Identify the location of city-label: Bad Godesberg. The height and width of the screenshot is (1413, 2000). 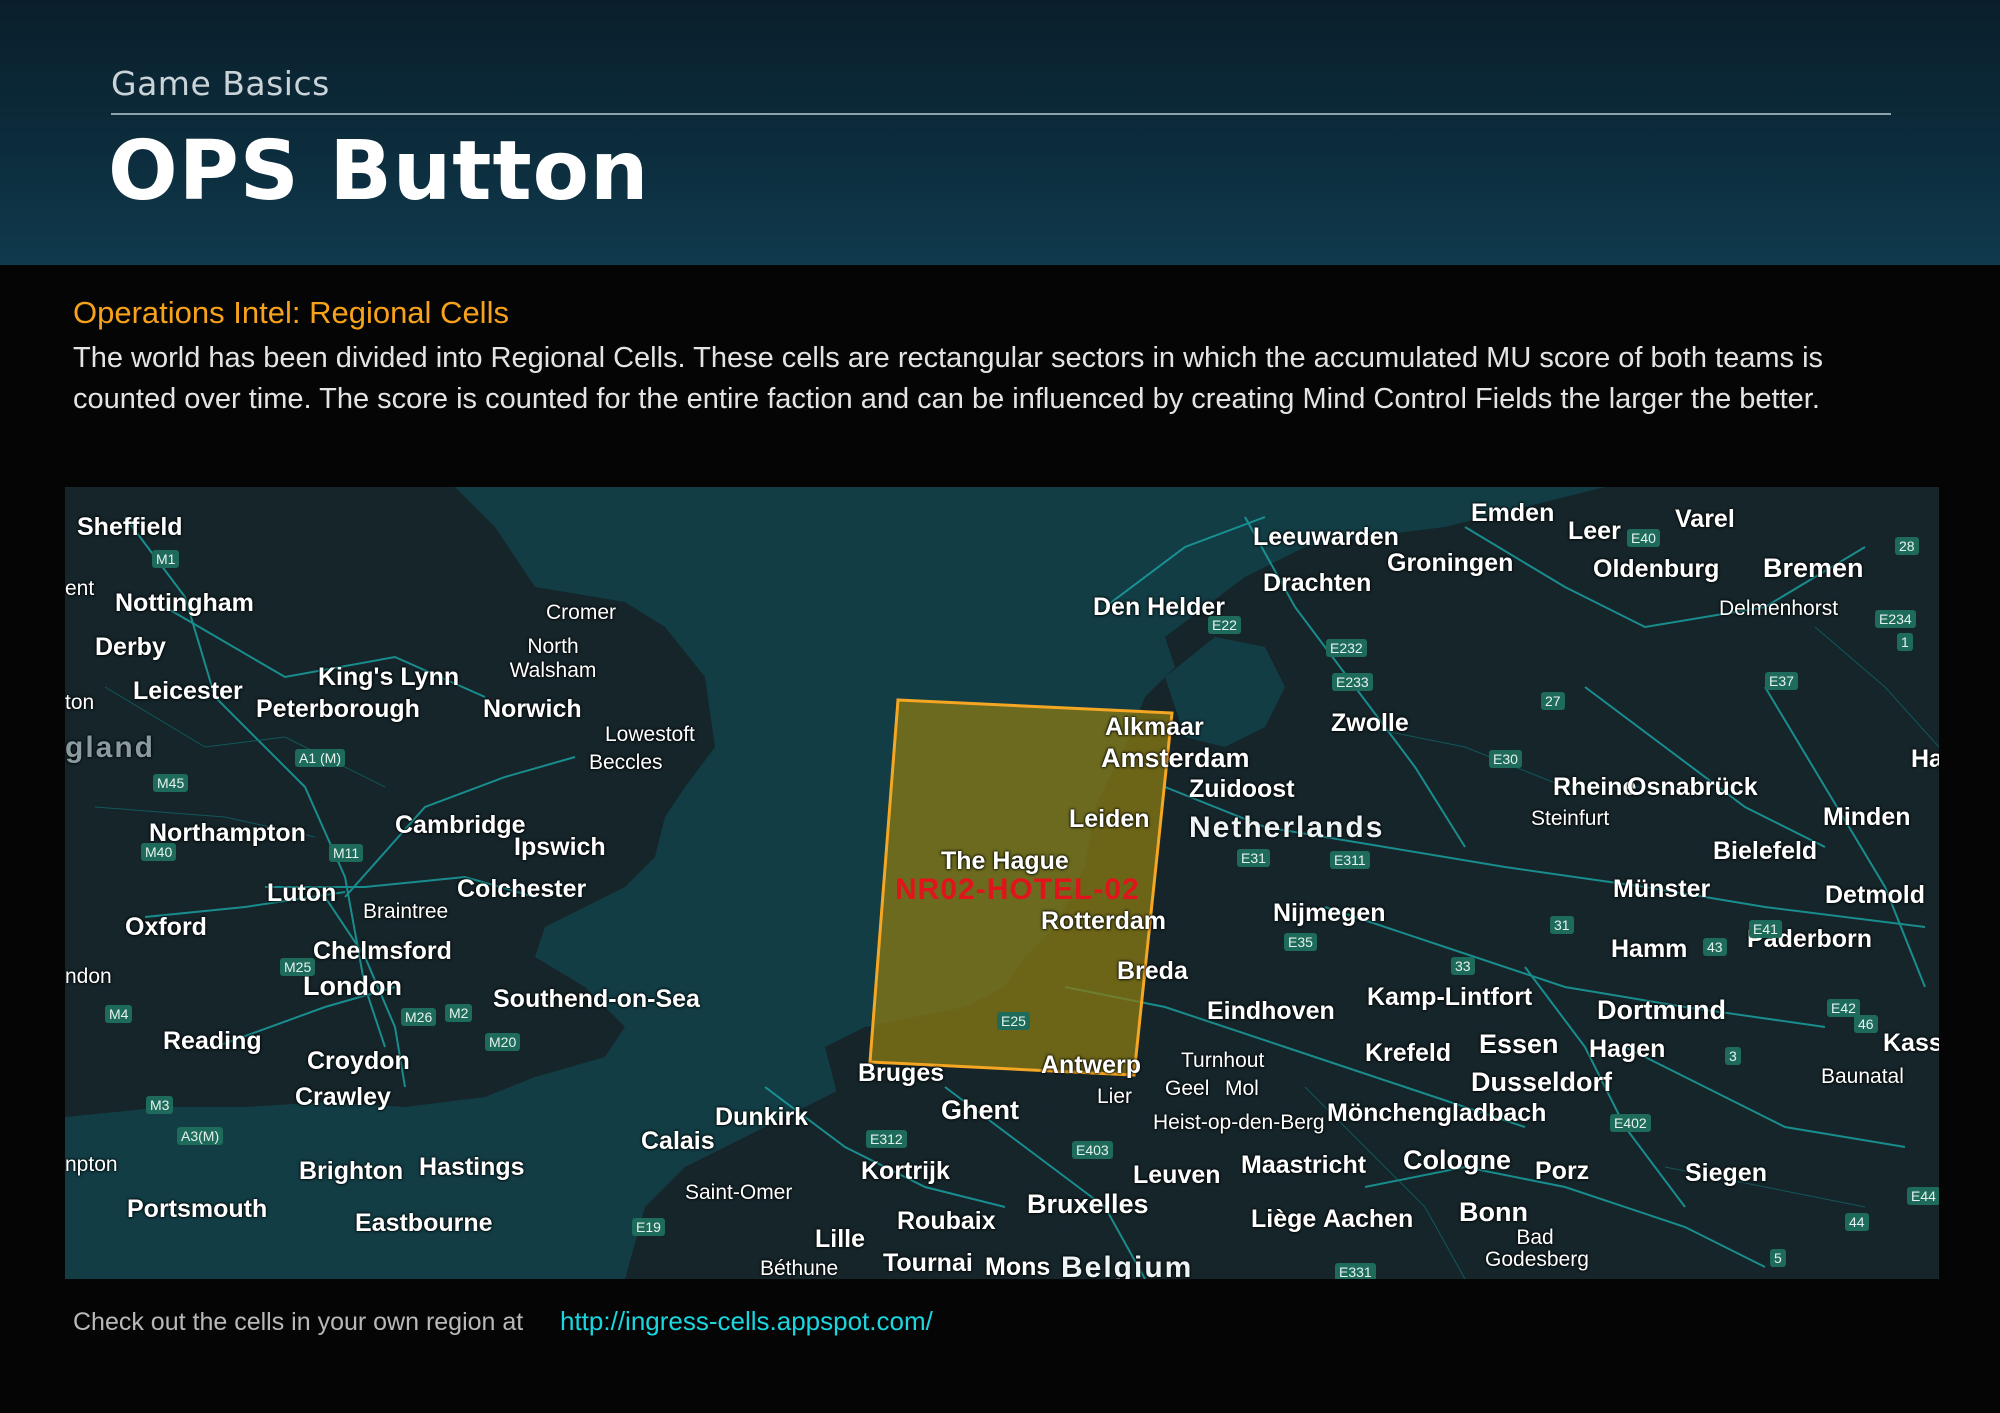
(1537, 1248).